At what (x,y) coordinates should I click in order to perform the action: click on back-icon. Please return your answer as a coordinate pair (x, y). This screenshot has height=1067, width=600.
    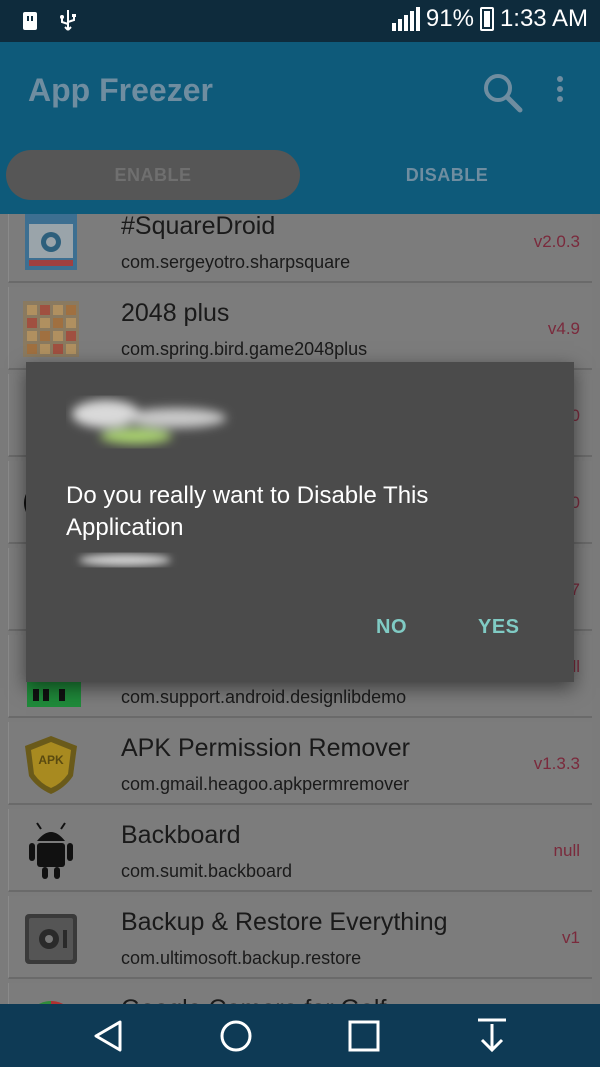
    Looking at the image, I should click on (108, 1036).